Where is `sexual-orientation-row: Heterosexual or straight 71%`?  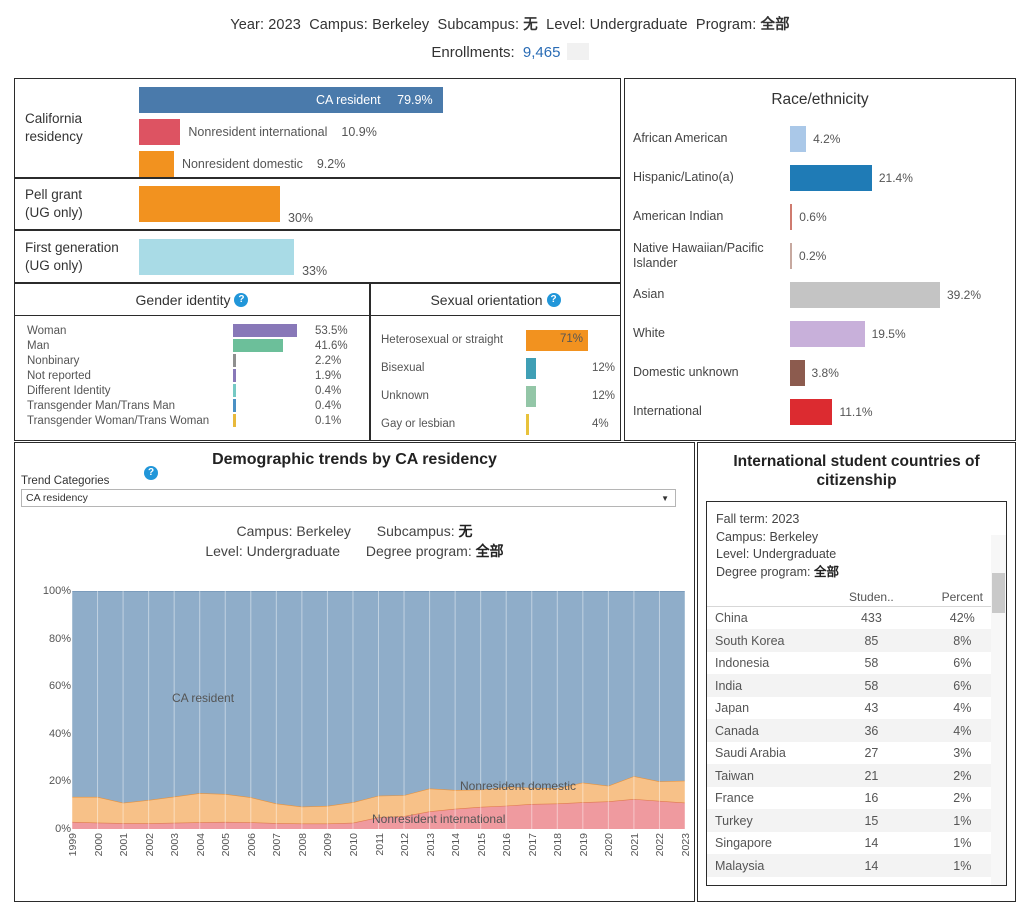
sexual-orientation-row: Heterosexual or straight 71% is located at coordinates (495, 340).